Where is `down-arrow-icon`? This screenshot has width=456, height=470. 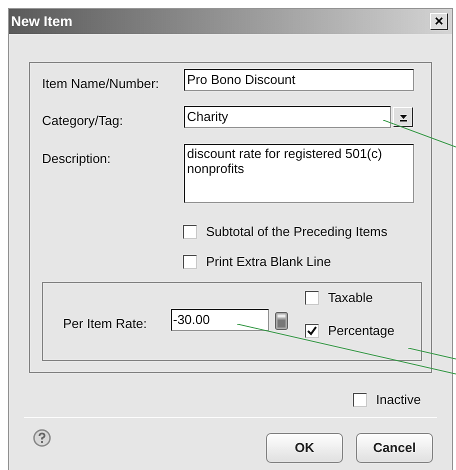 down-arrow-icon is located at coordinates (403, 117).